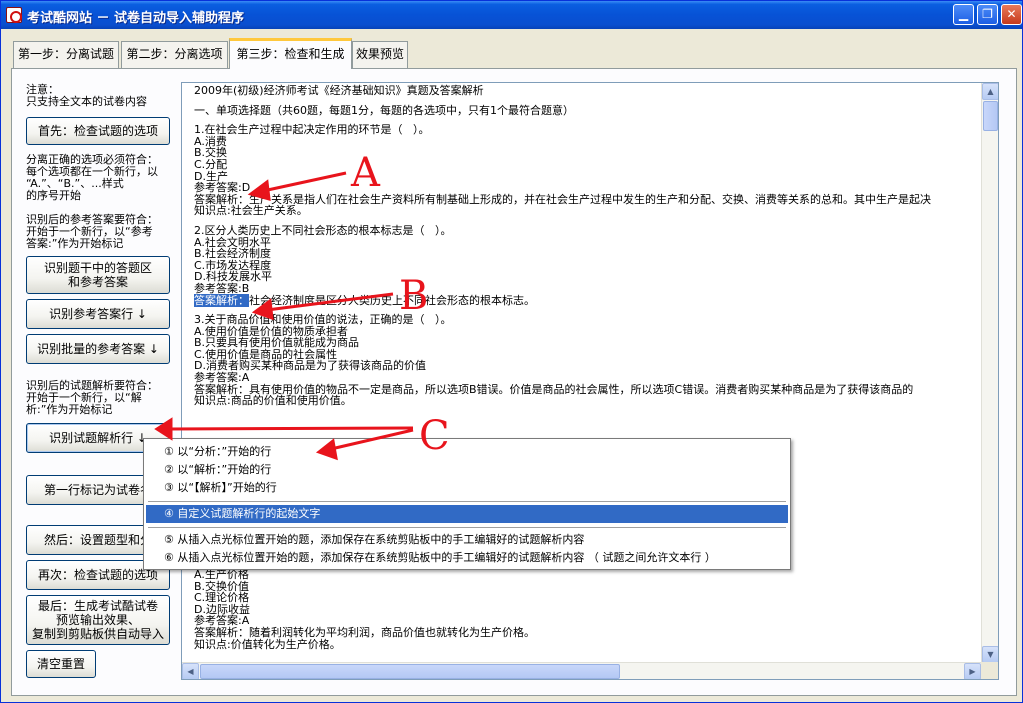 The height and width of the screenshot is (703, 1023). Describe the element at coordinates (323, 320) in the screenshot. I see `text-line: 3.关于商品价值和使用价值的说法，正确的是（ ）。` at that location.